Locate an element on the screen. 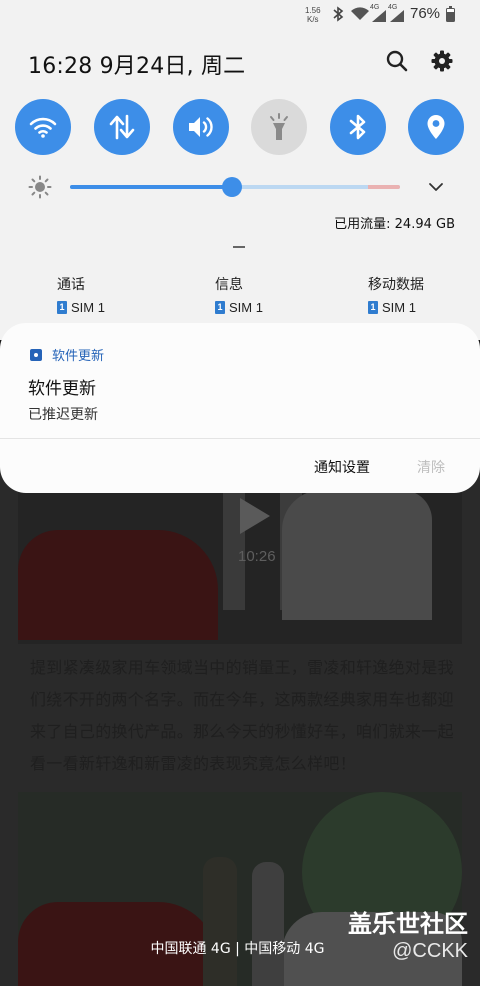  toggle-sound is located at coordinates (201, 127).